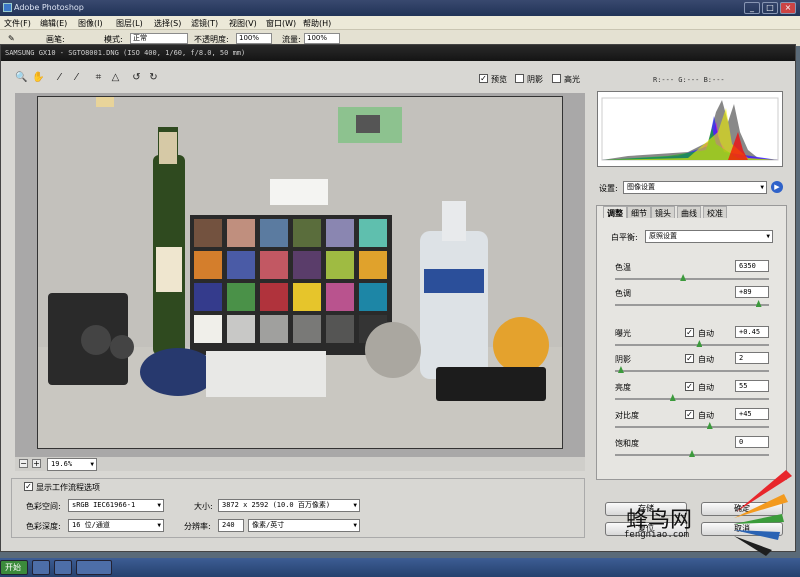 The width and height of the screenshot is (800, 577). What do you see at coordinates (304, 525) in the screenshot?
I see `resolution-unit-select: 像素/英寸 ▼` at bounding box center [304, 525].